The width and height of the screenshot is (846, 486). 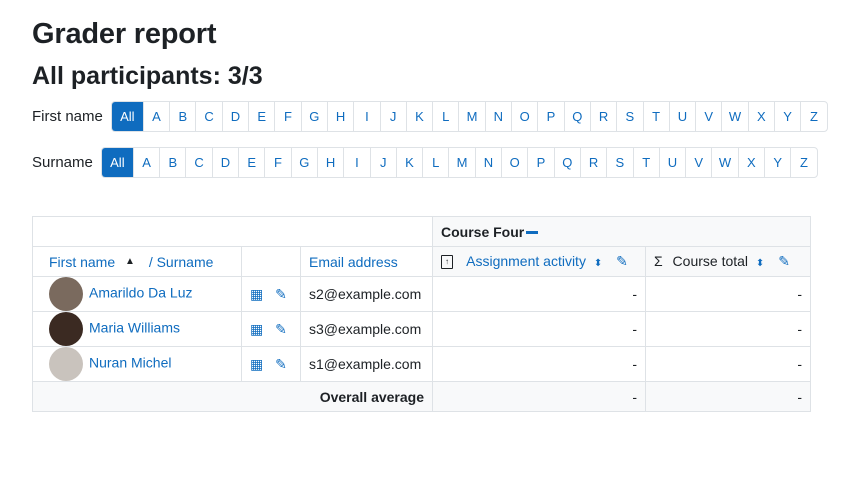 I want to click on first-name-initial-m: M, so click(x=471, y=116).